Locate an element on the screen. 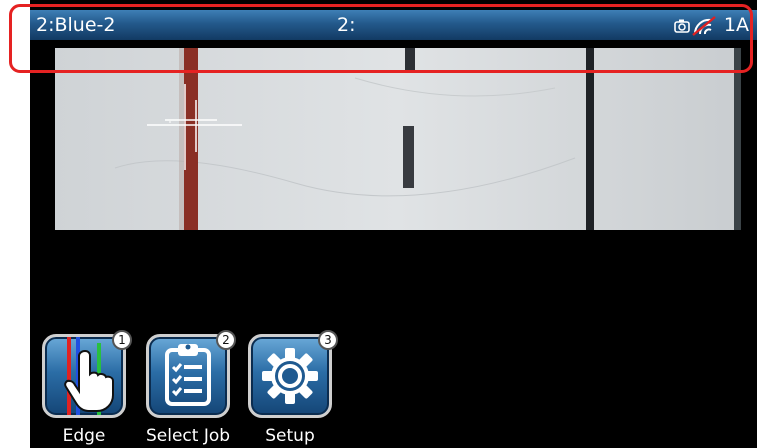 The image size is (757, 448). select-job-badge: 2 is located at coordinates (226, 340).